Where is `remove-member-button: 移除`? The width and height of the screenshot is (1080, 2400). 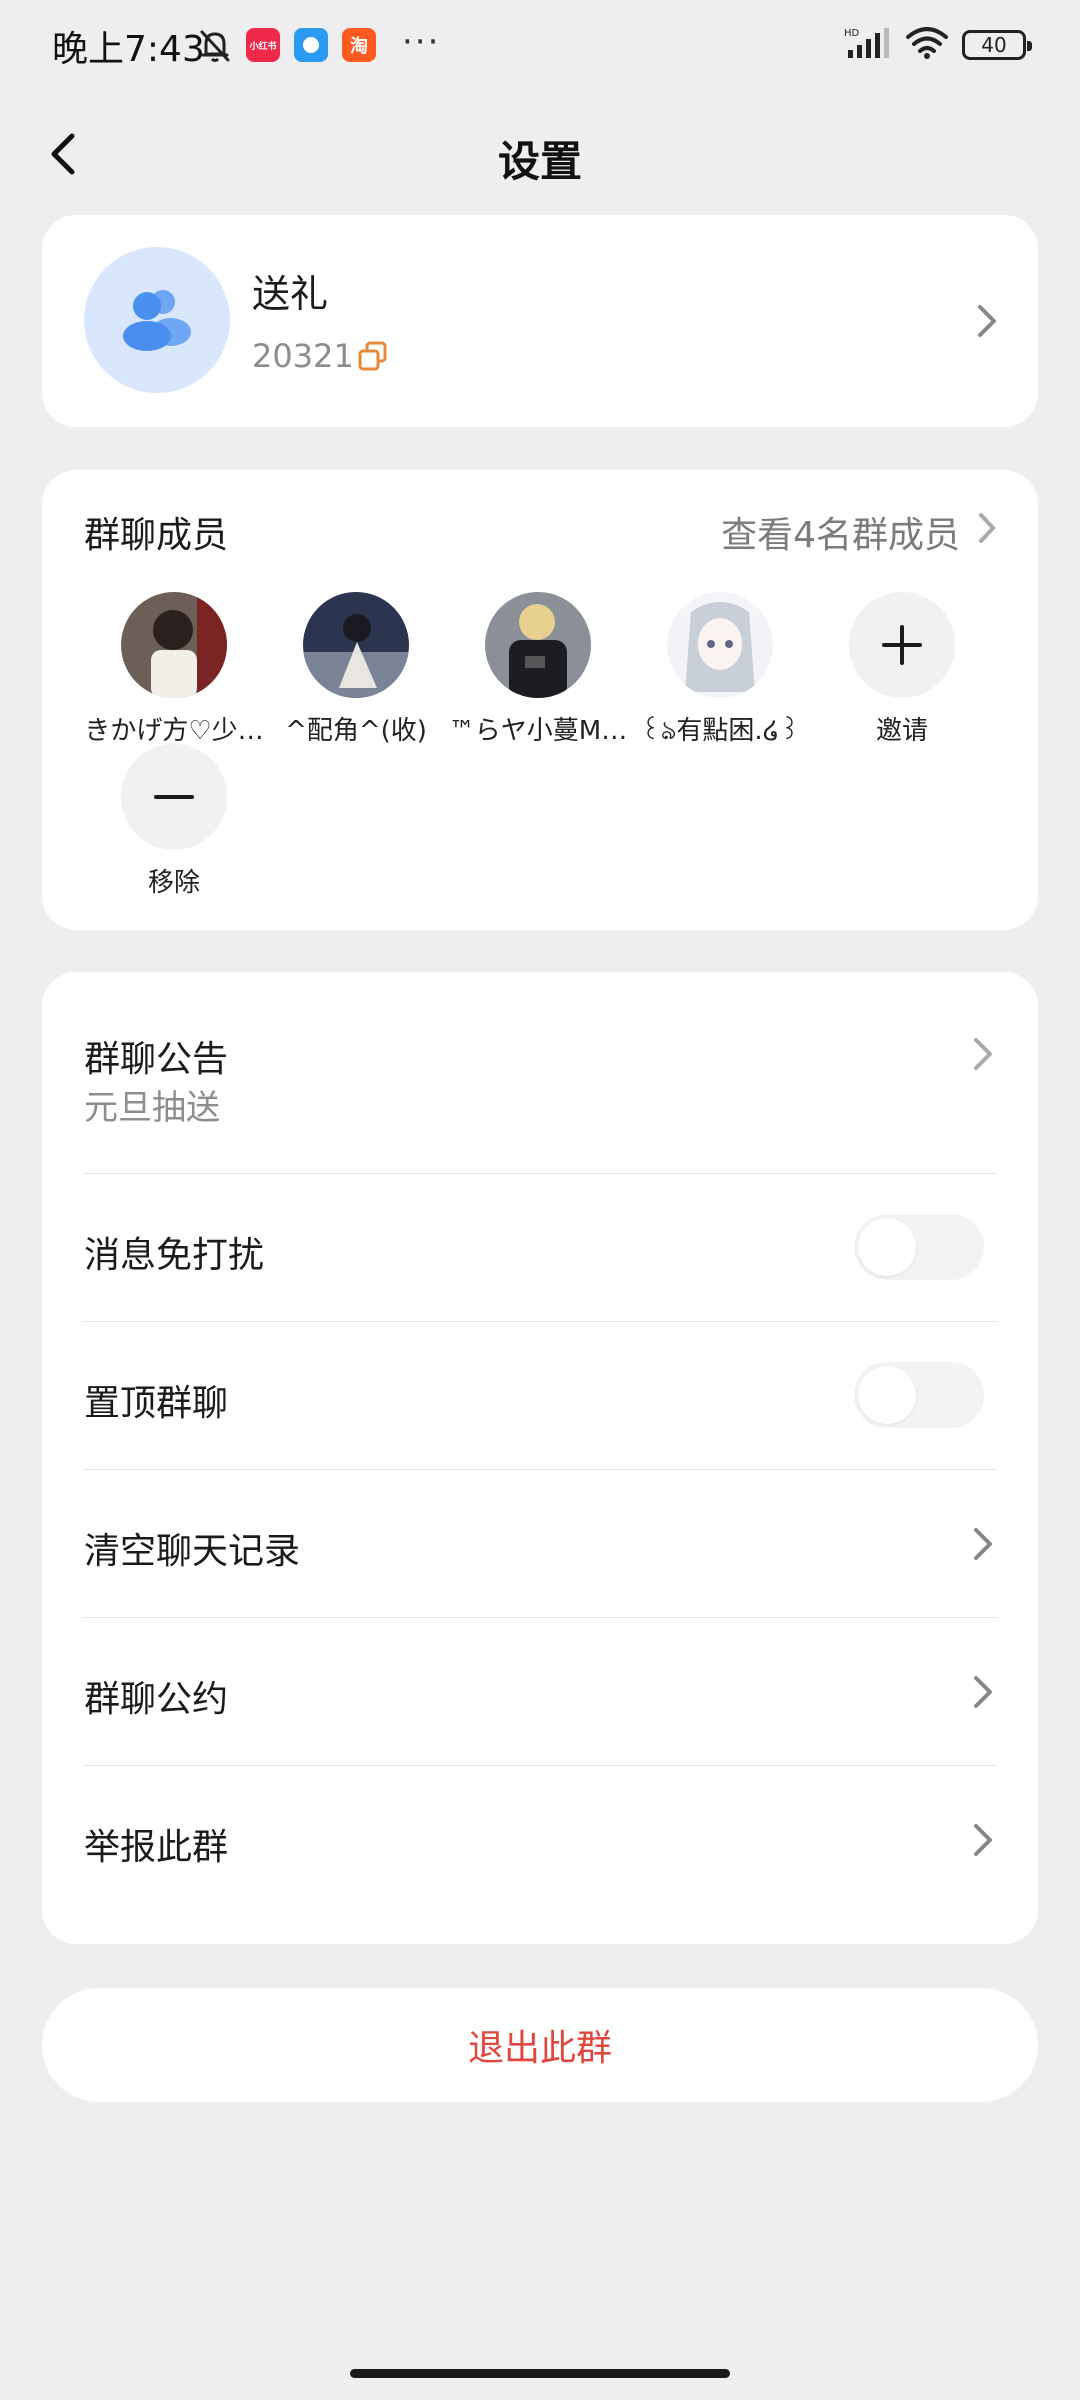 remove-member-button: 移除 is located at coordinates (174, 821).